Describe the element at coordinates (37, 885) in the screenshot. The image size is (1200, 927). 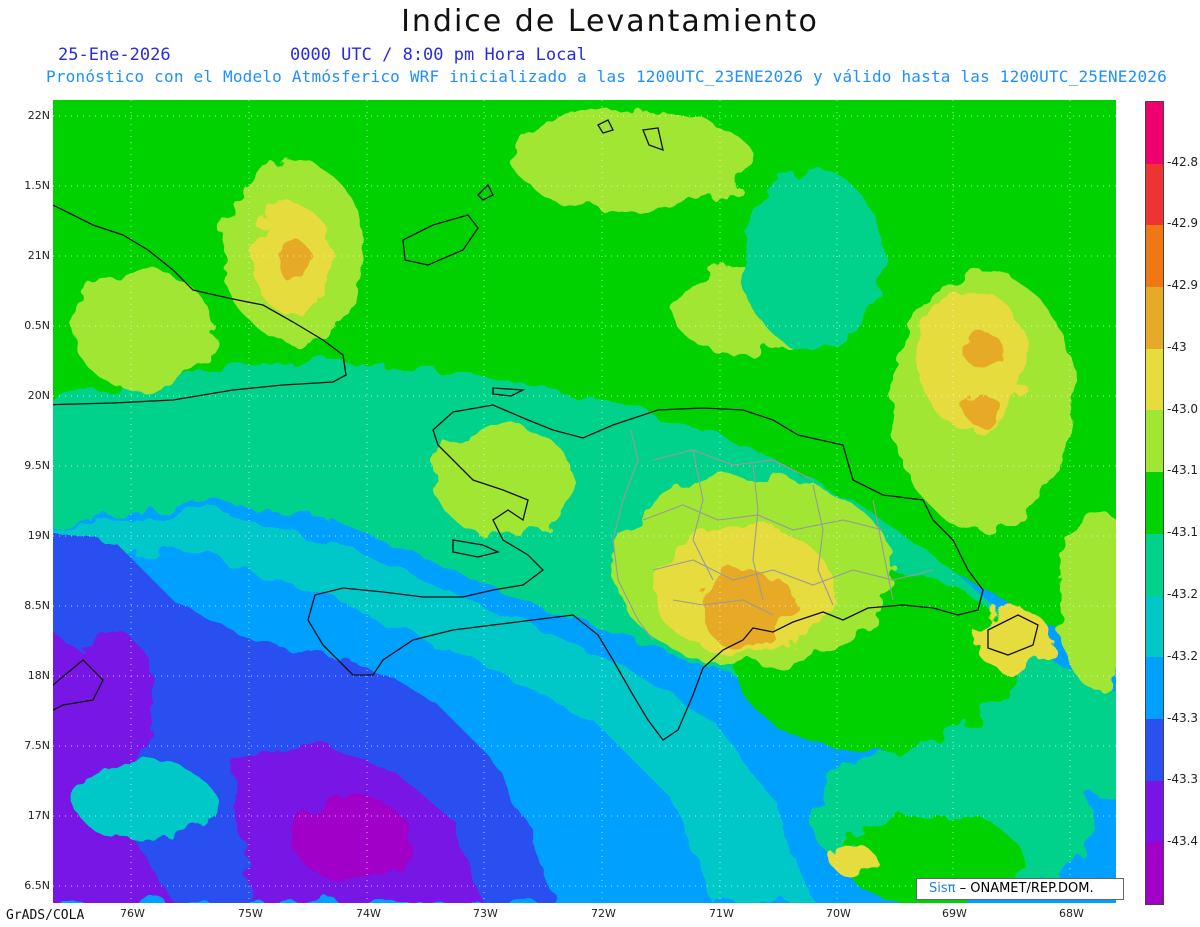
I see `lat-label: 6.5N` at that location.